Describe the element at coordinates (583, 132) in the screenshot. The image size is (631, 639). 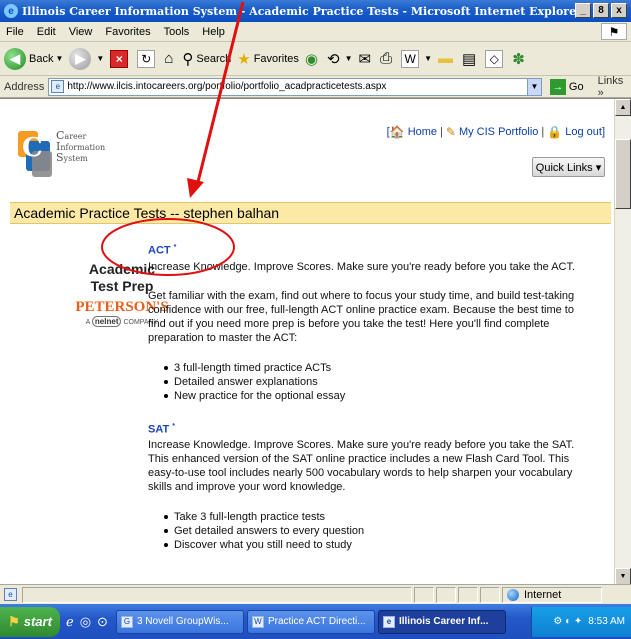
I see `logout-link: Log out` at that location.